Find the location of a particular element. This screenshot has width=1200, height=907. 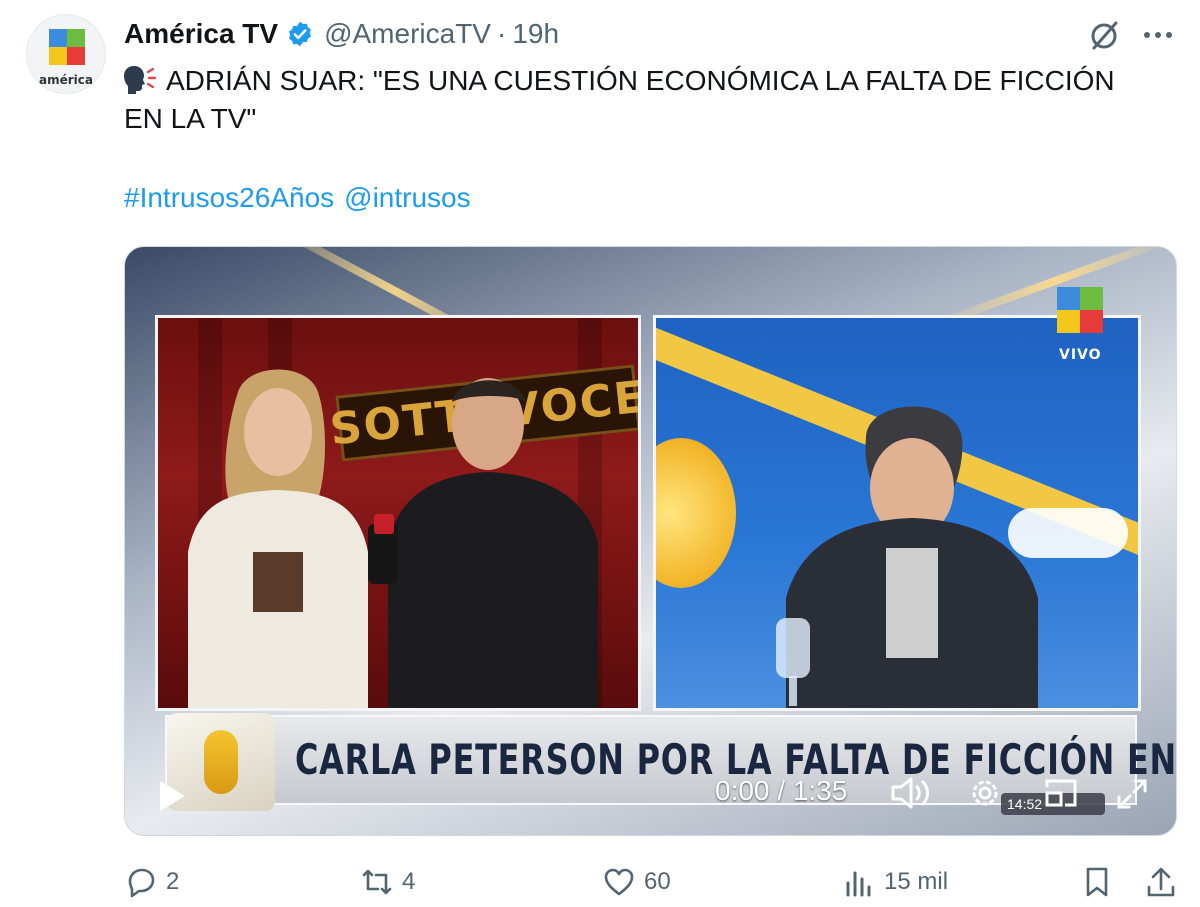

hashtag-link: #Intrusos26Años is located at coordinates (229, 197).